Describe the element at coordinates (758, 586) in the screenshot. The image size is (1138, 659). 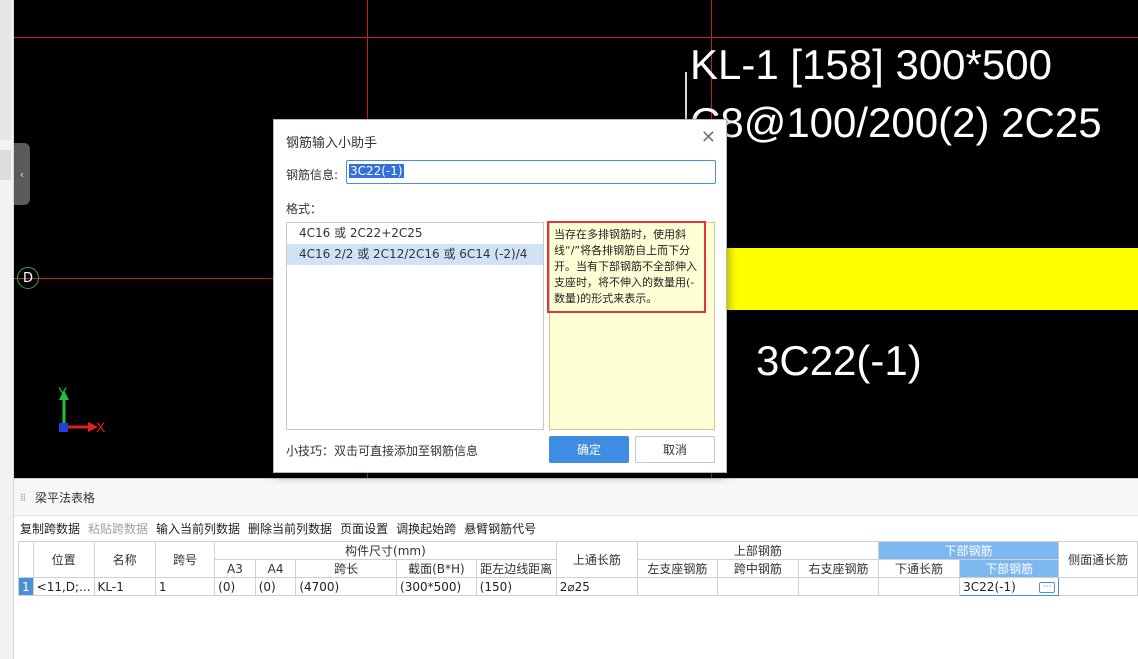
I see `cell-top-mid` at that location.